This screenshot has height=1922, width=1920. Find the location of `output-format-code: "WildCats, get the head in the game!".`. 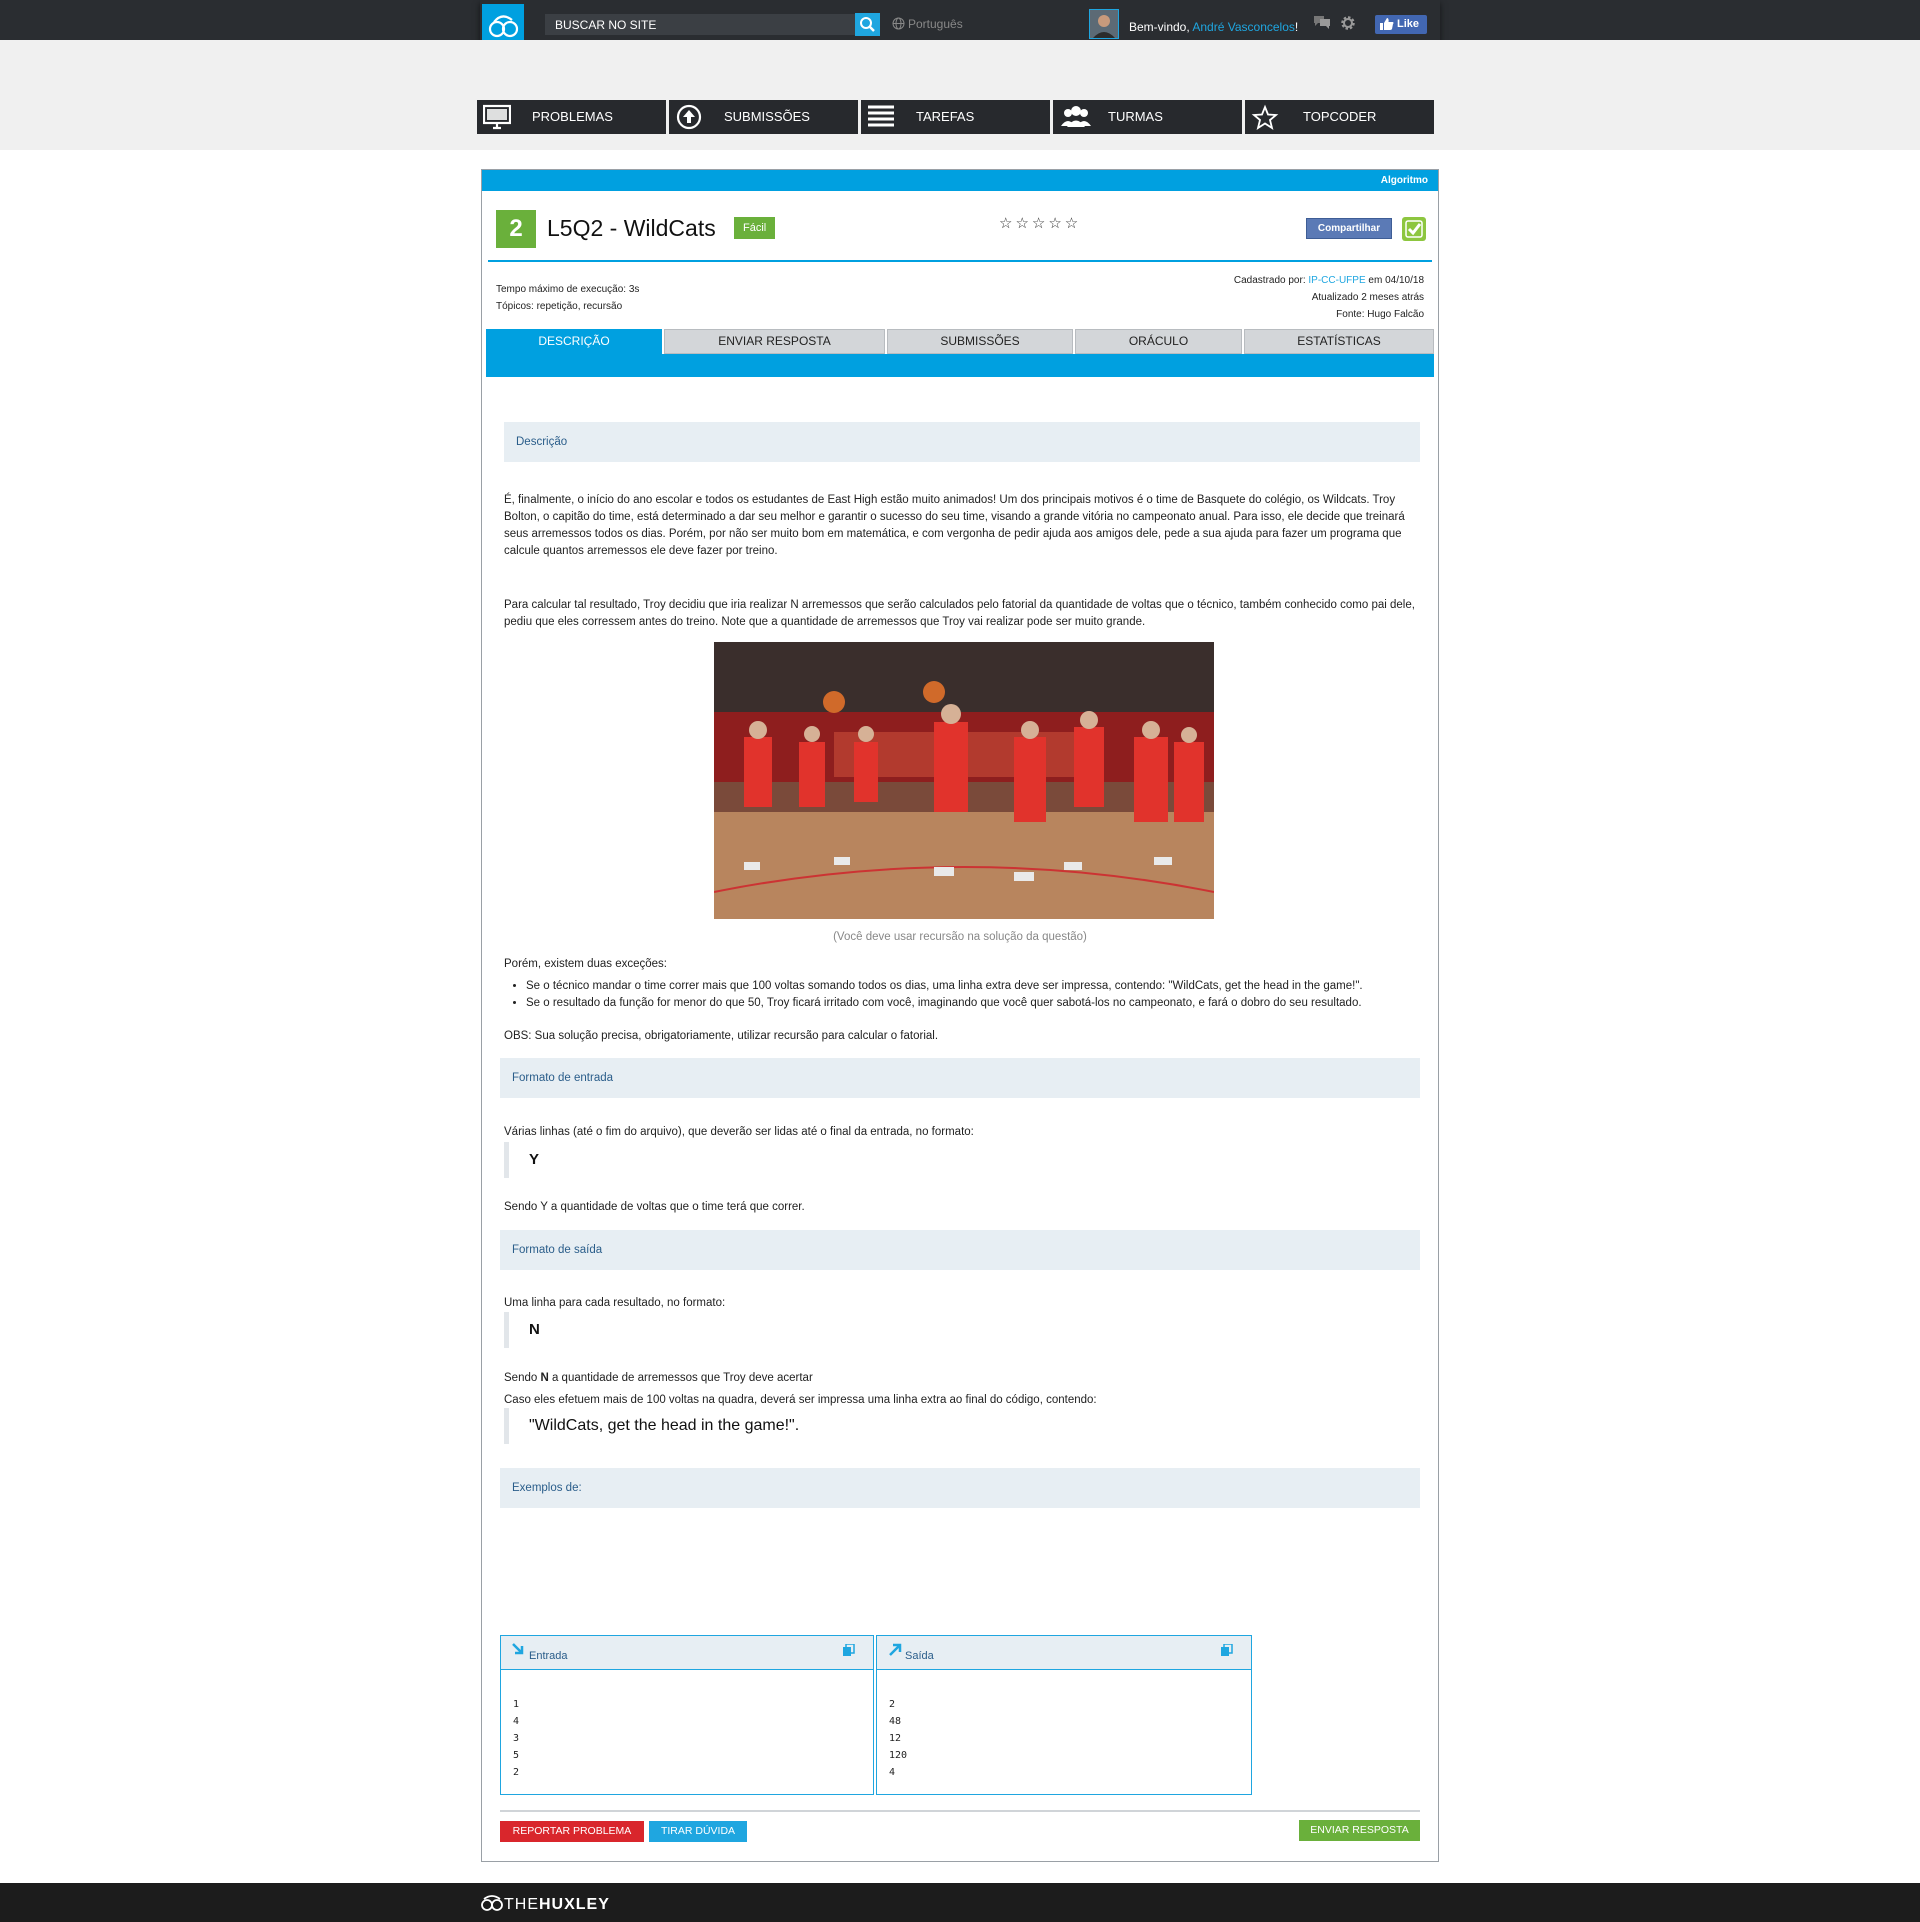

output-format-code: "WildCats, get the head in the game!". is located at coordinates (959, 1426).